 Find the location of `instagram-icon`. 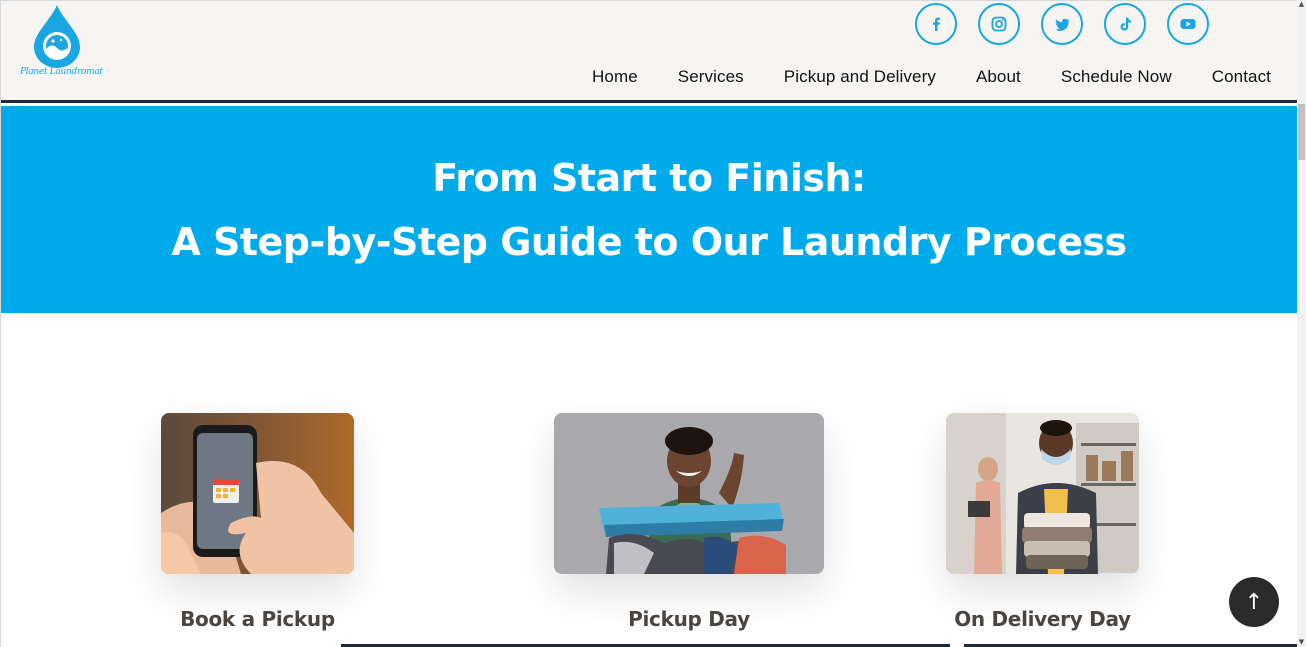

instagram-icon is located at coordinates (999, 24).